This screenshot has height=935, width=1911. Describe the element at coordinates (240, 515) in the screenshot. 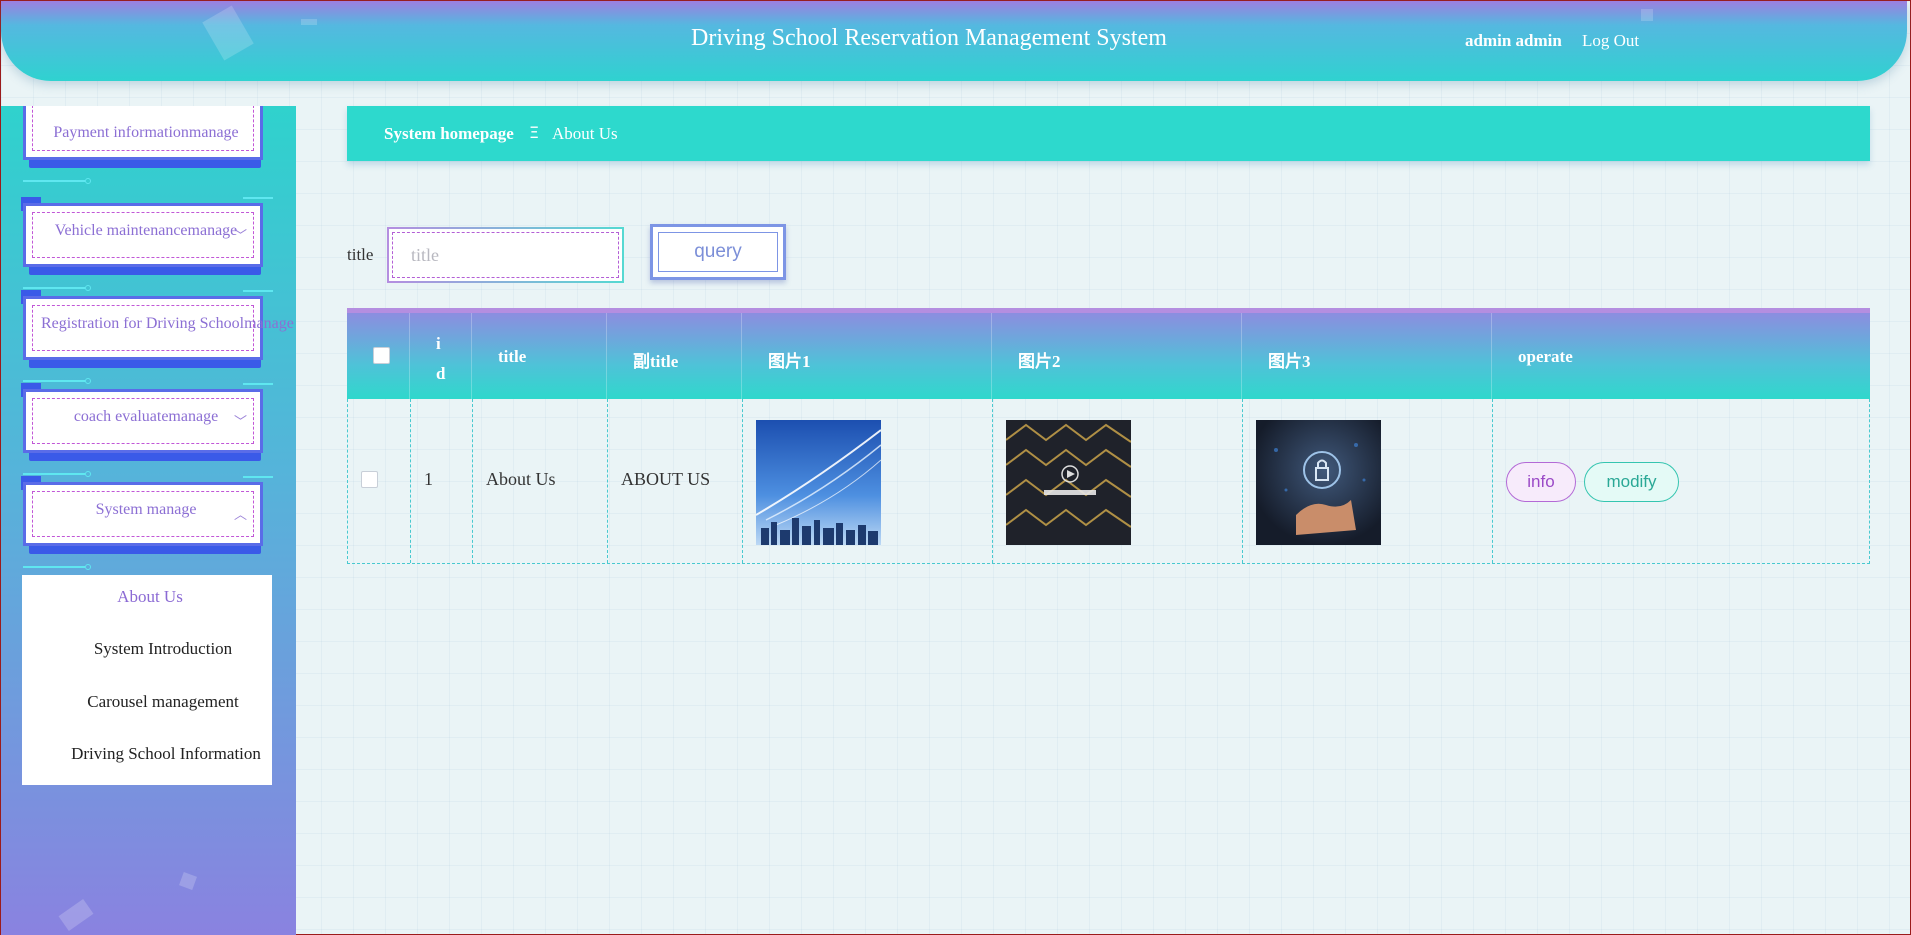

I see `chevron-up-icon: ︿` at that location.